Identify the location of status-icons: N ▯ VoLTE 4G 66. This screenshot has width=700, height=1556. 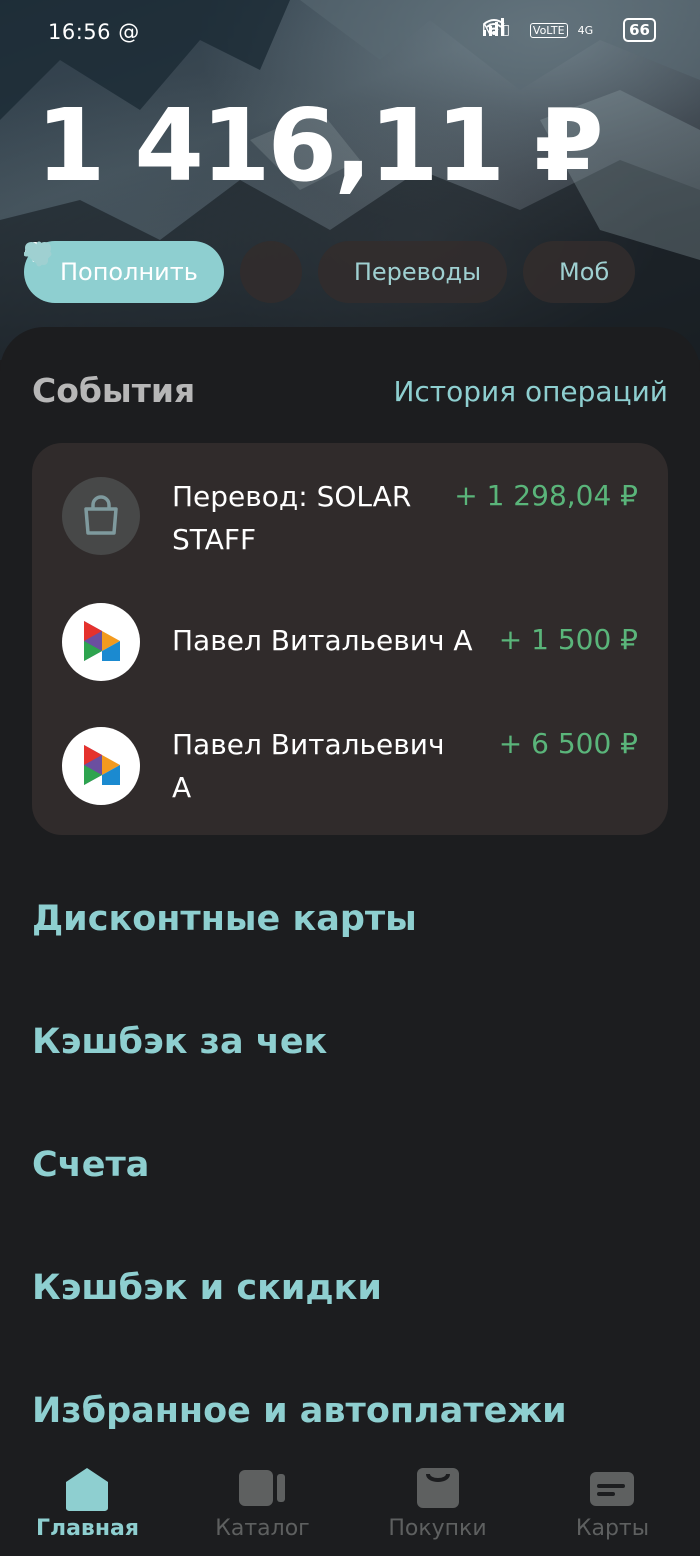
(569, 30).